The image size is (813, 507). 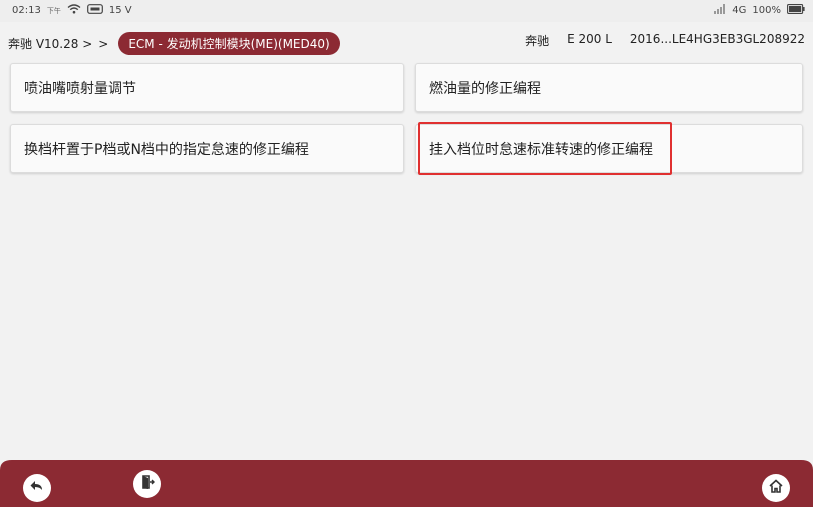 I want to click on status-right: 4G 100%, so click(x=759, y=10).